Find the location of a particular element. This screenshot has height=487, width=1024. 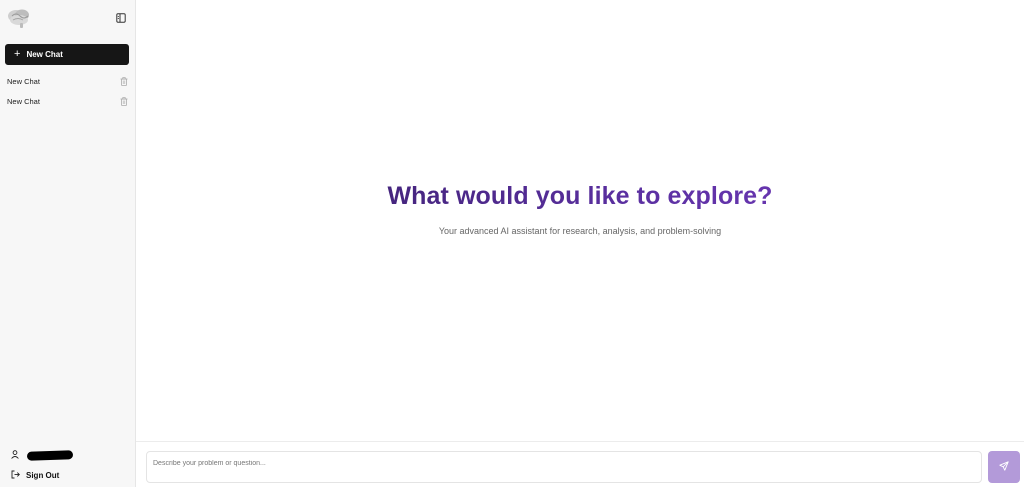

sign-out-label: Sign Out is located at coordinates (43, 475).